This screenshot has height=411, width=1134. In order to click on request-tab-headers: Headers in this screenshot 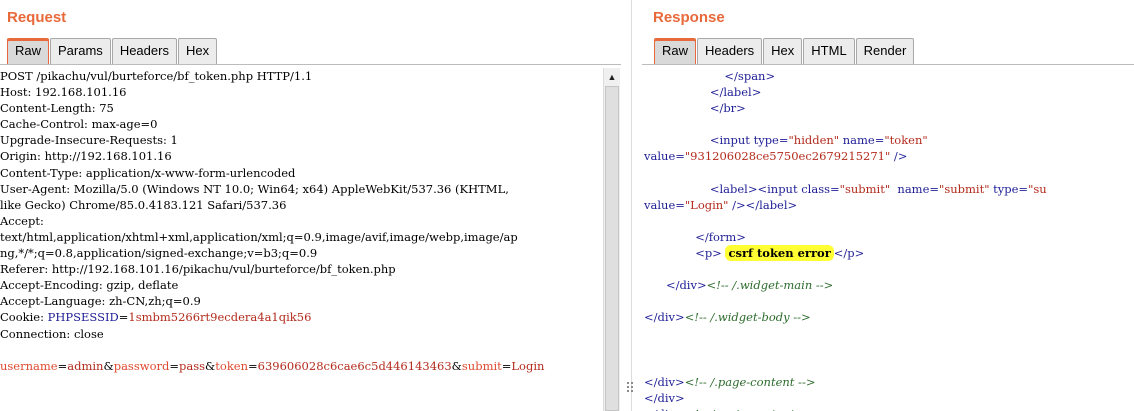, I will do `click(144, 51)`.